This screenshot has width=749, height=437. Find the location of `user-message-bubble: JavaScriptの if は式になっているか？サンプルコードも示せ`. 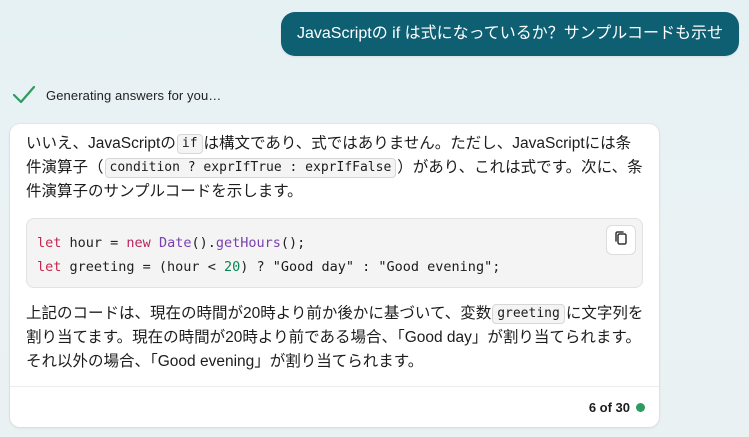

user-message-bubble: JavaScriptの if は式になっているか？サンプルコードも示せ is located at coordinates (510, 34).